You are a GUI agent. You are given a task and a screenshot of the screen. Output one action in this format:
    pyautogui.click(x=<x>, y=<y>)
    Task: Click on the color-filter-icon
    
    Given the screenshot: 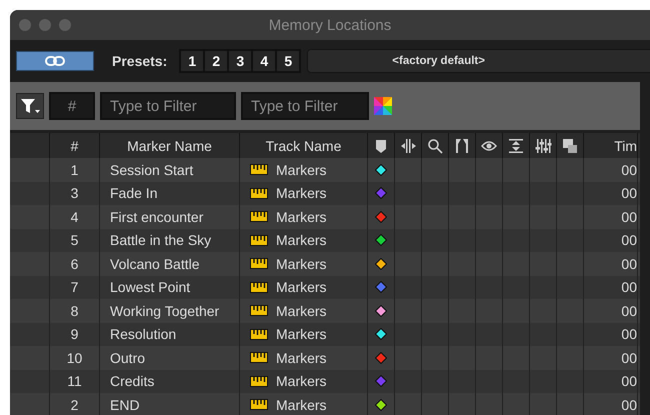 What is the action you would take?
    pyautogui.click(x=383, y=106)
    